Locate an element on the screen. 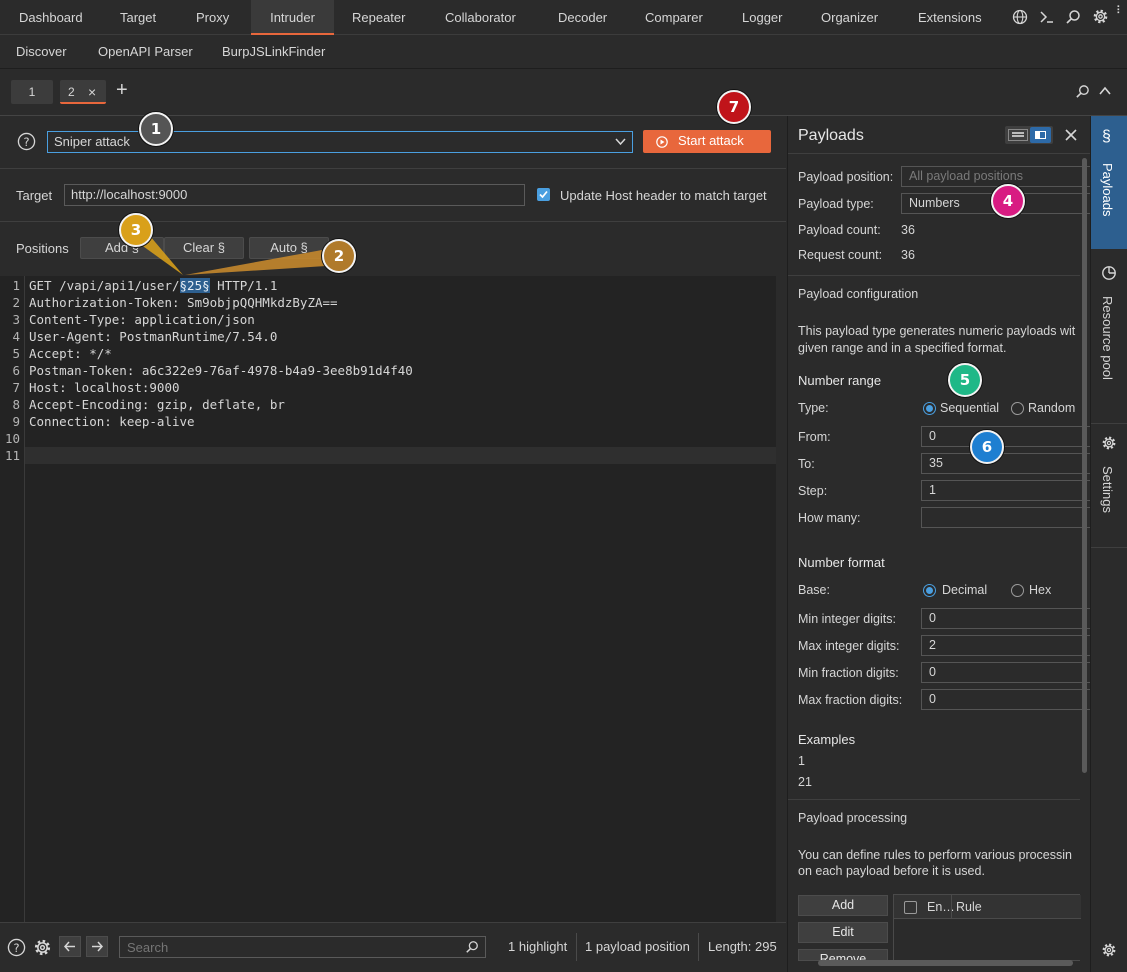 Image resolution: width=1127 pixels, height=972 pixels. tab-organizer: Organizer is located at coordinates (849, 17).